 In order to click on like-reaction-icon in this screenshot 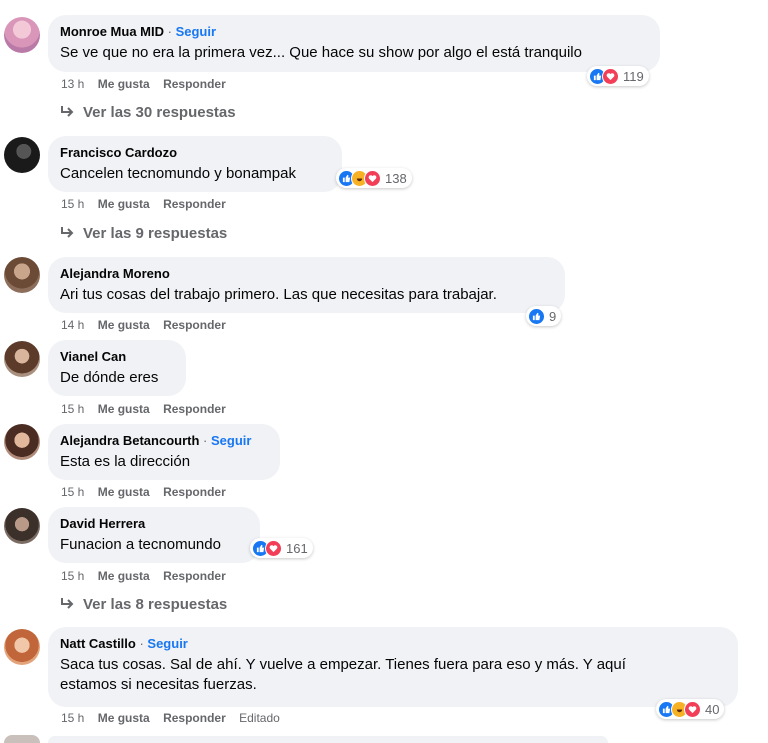, I will do `click(536, 316)`.